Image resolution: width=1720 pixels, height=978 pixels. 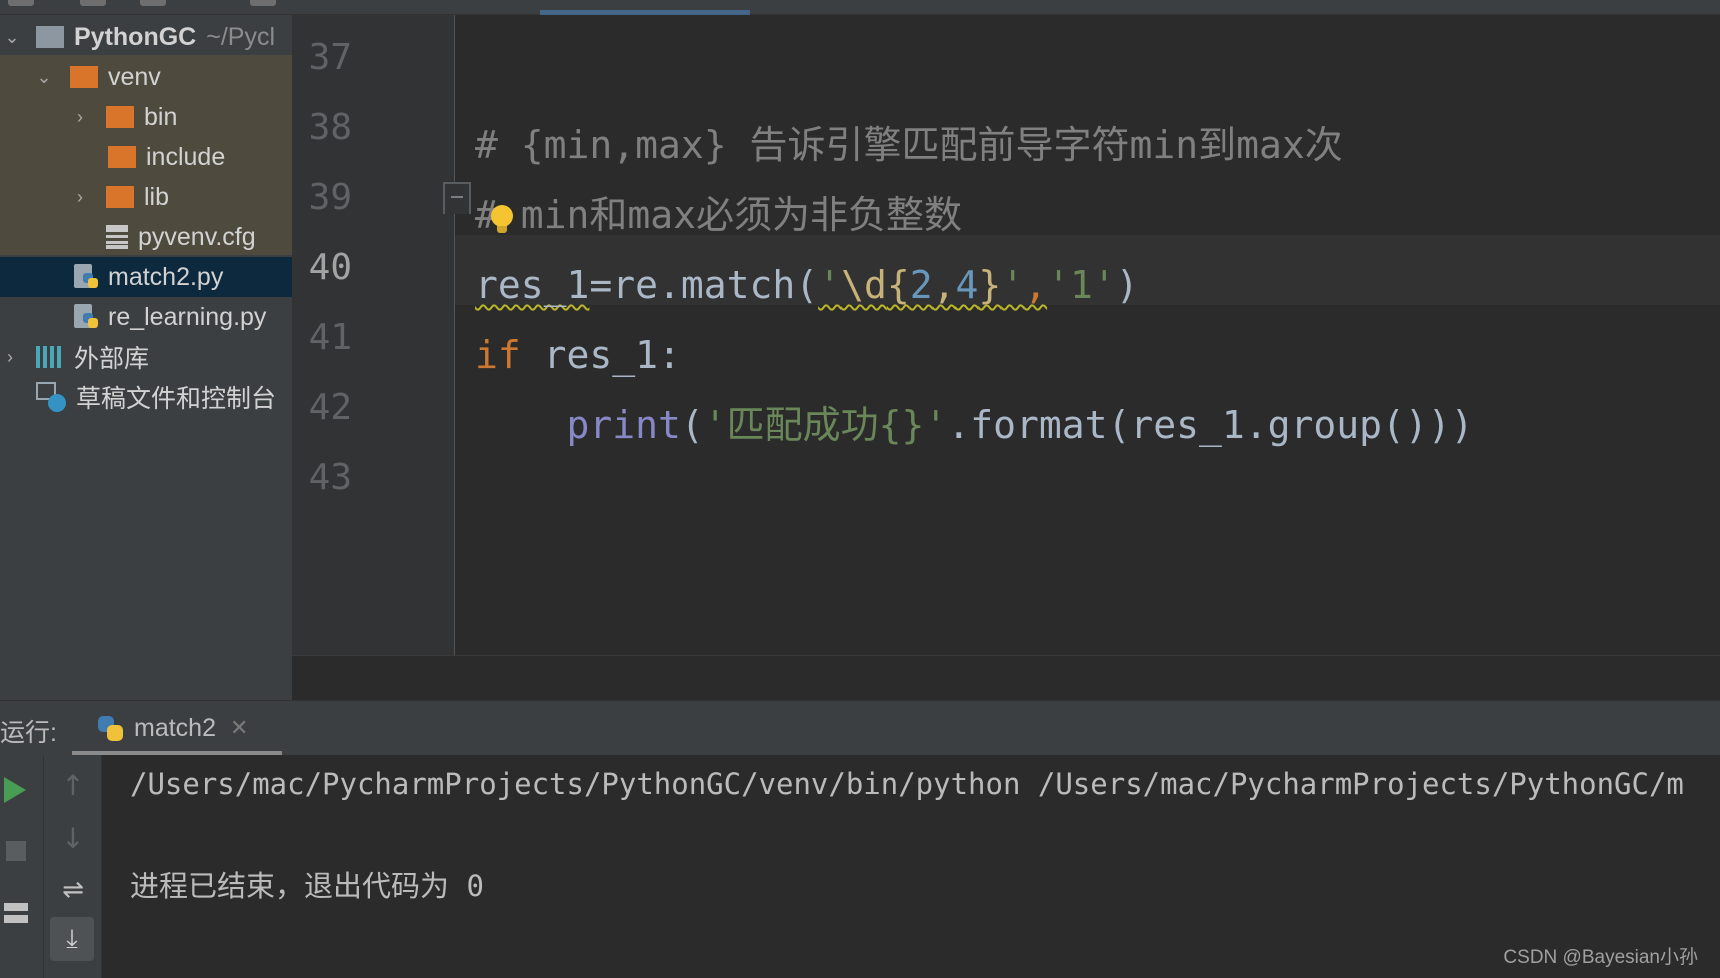 What do you see at coordinates (502, 220) in the screenshot?
I see `lightbulb-icon` at bounding box center [502, 220].